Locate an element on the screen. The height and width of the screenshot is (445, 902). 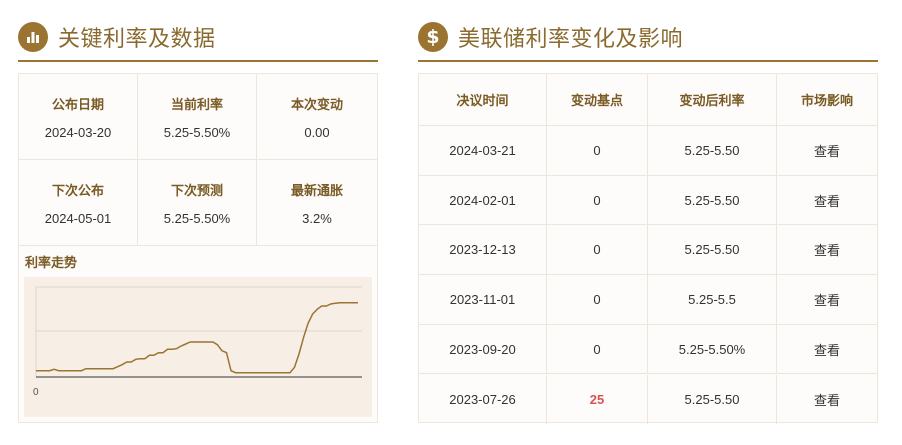
key-rates-header: 关键利率及数据 is located at coordinates (117, 37).